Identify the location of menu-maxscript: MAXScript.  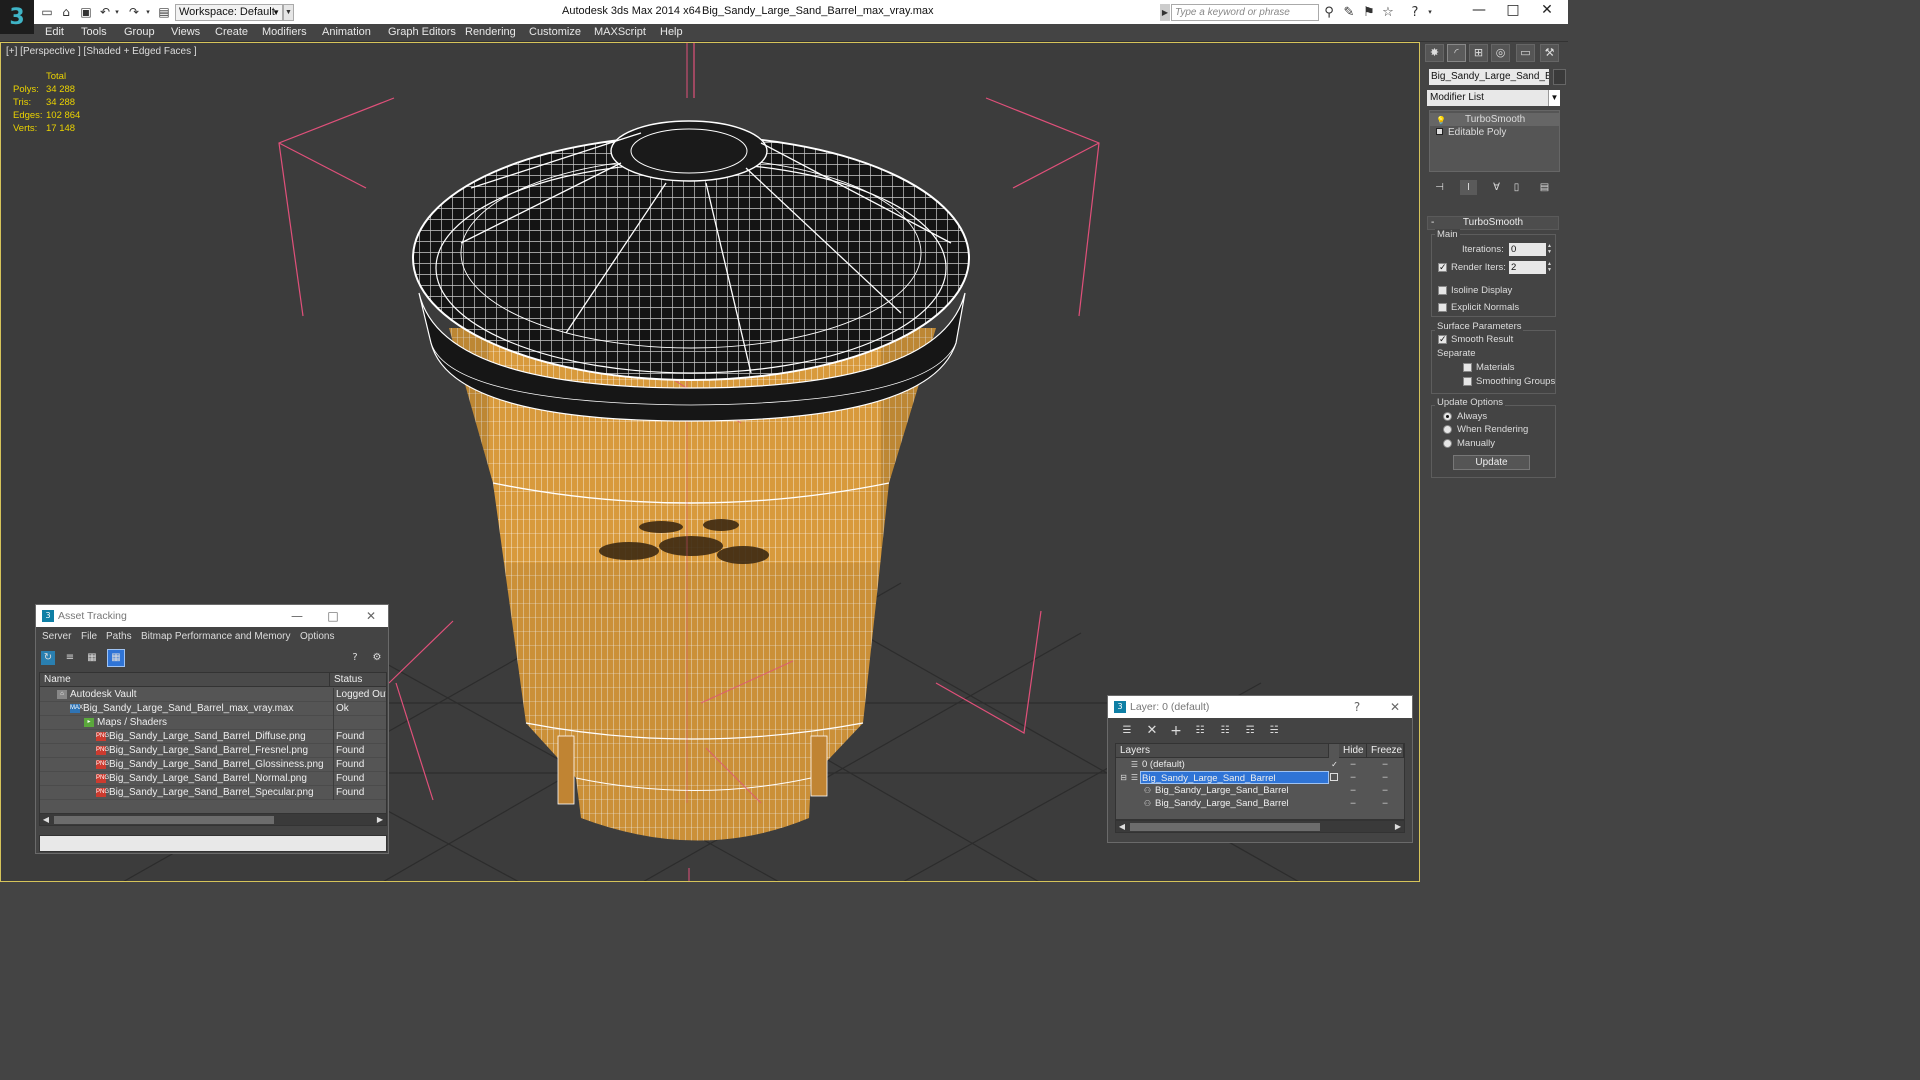
(620, 32).